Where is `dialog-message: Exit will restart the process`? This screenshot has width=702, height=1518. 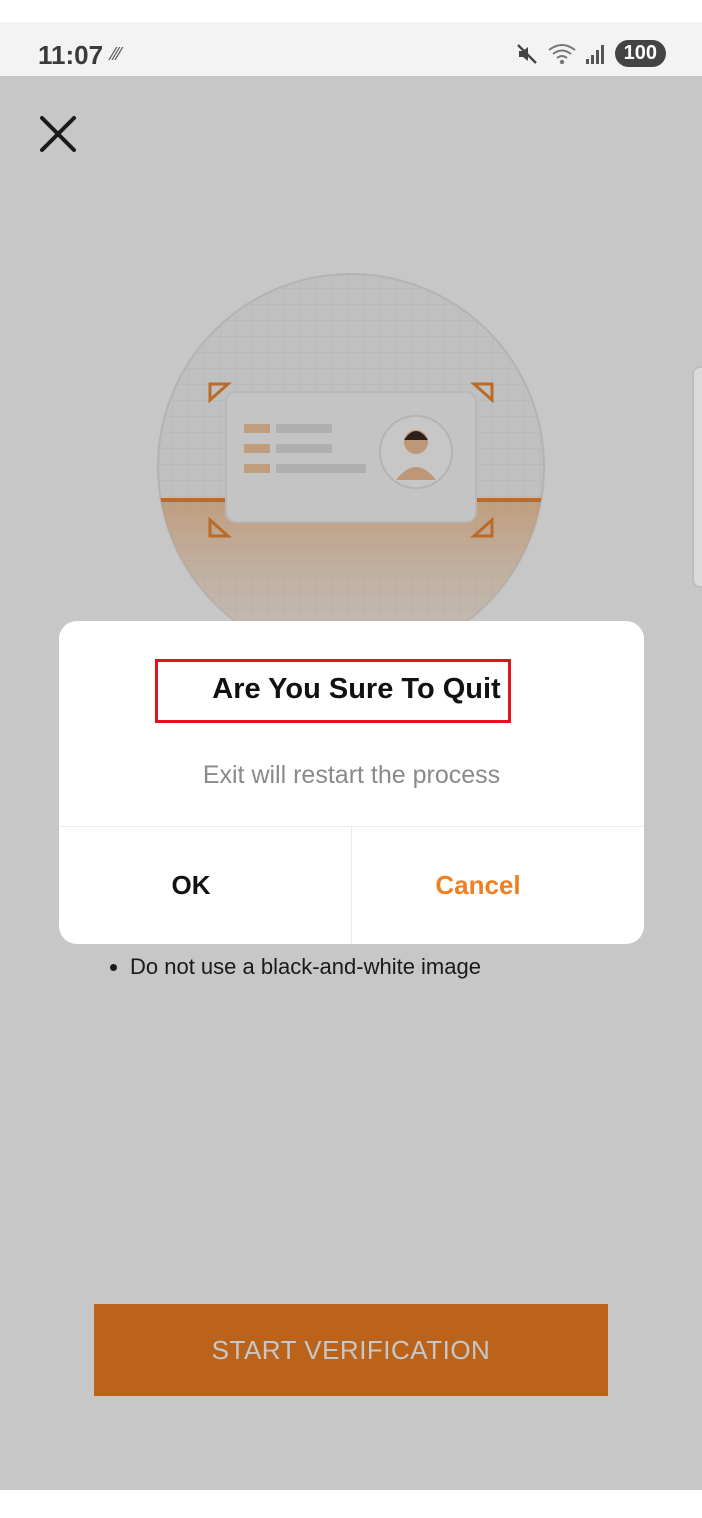
dialog-message: Exit will restart the process is located at coordinates (351, 775).